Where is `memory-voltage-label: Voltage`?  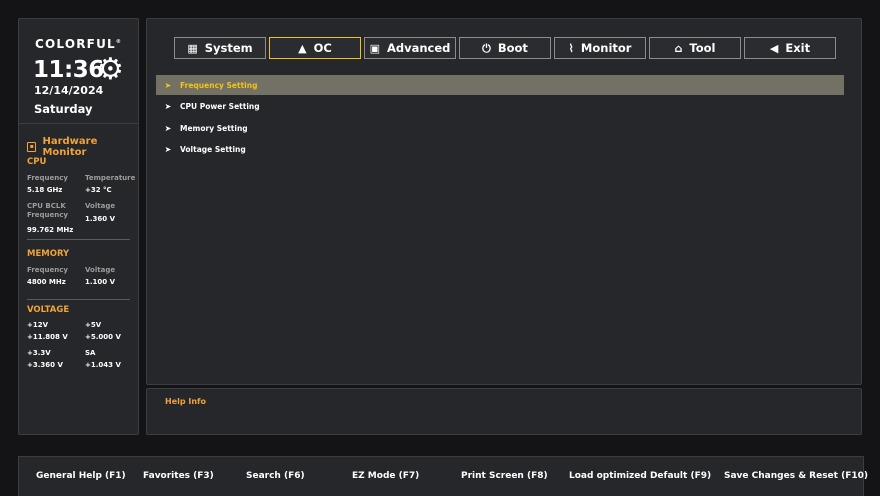 memory-voltage-label: Voltage is located at coordinates (100, 270).